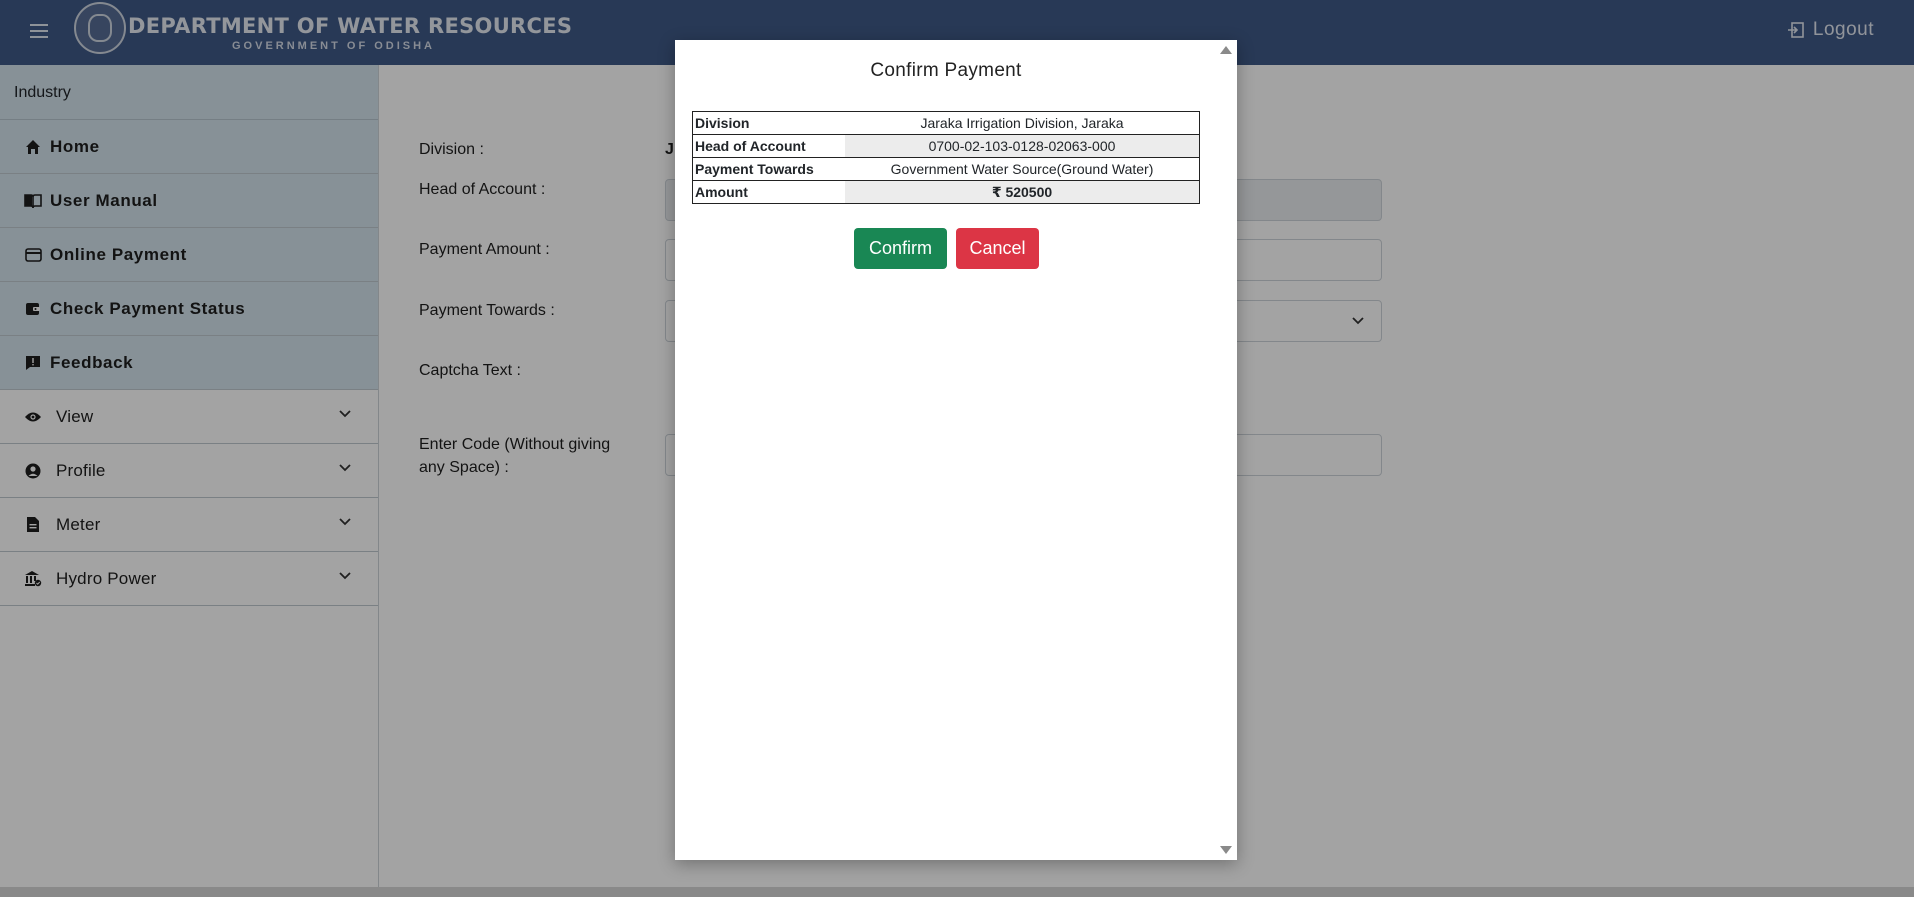 The image size is (1914, 897). What do you see at coordinates (768, 169) in the screenshot?
I see `summary-key: Payment Towards` at bounding box center [768, 169].